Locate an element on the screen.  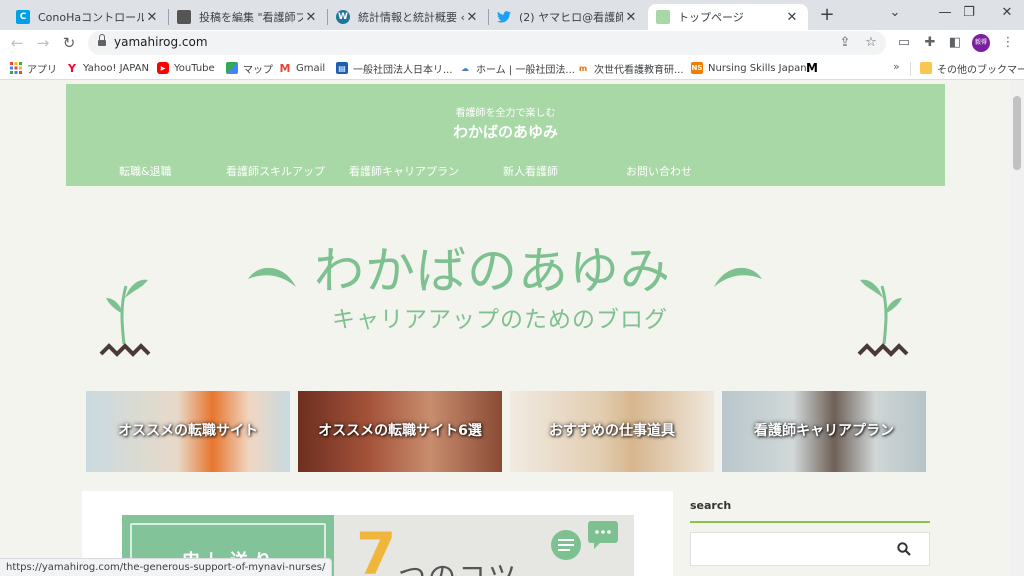
new-tab-button: + is located at coordinates (827, 15).